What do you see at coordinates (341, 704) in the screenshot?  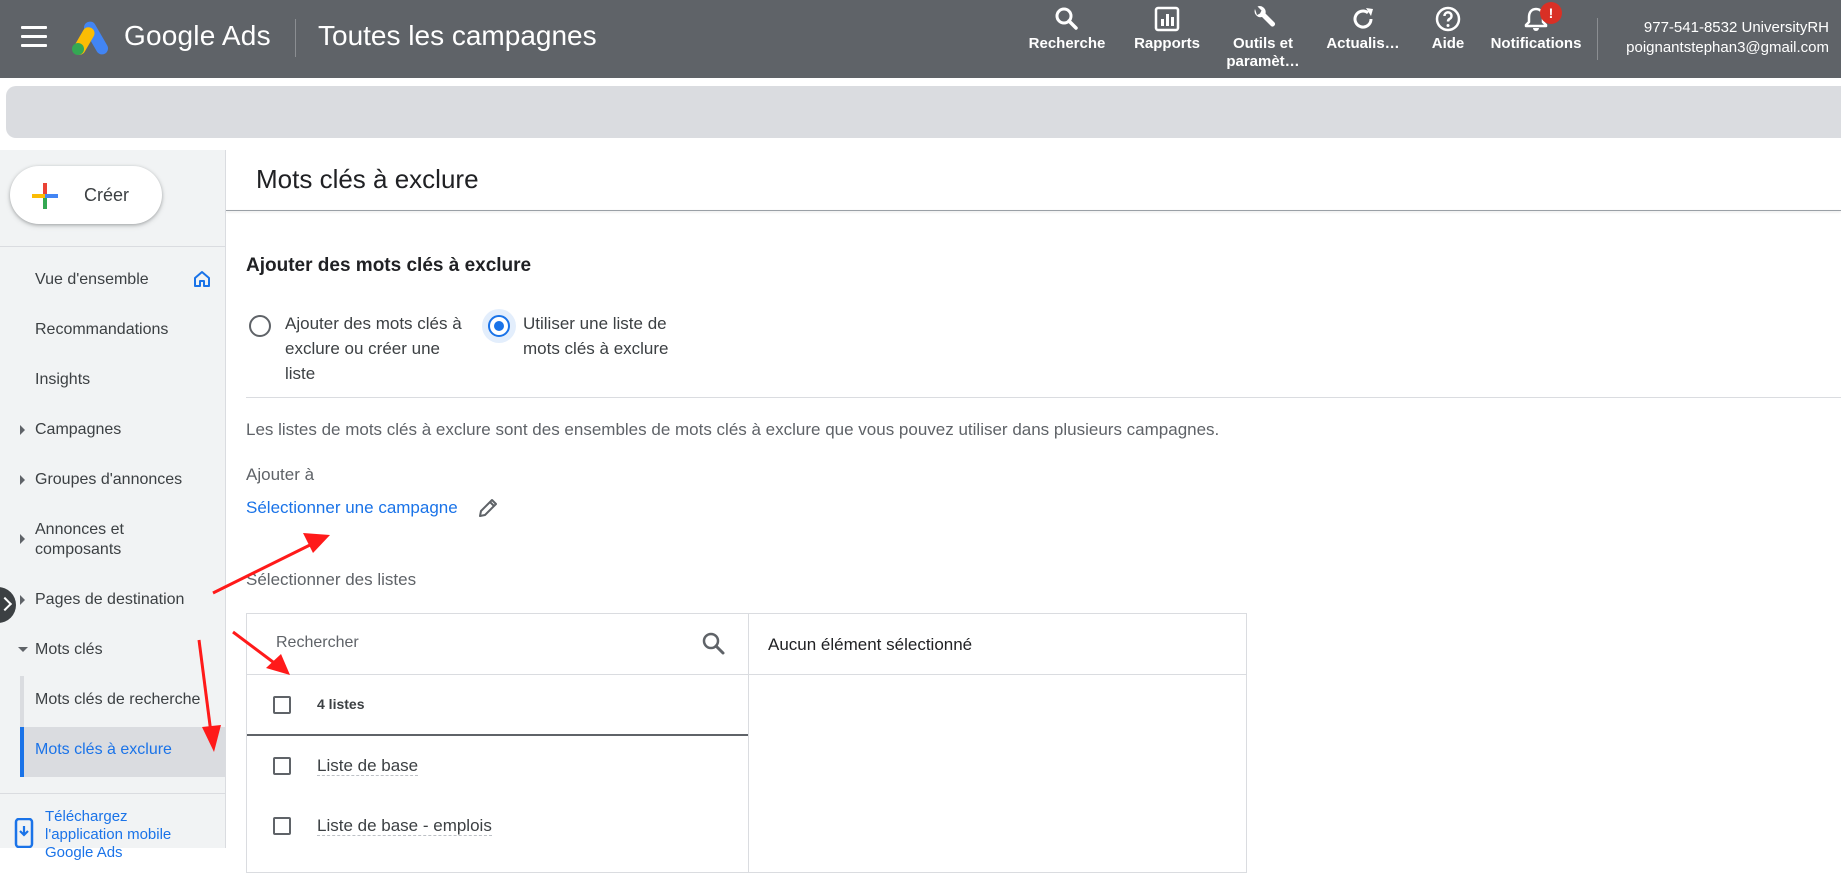 I see `lists-count-label: 4 listes` at bounding box center [341, 704].